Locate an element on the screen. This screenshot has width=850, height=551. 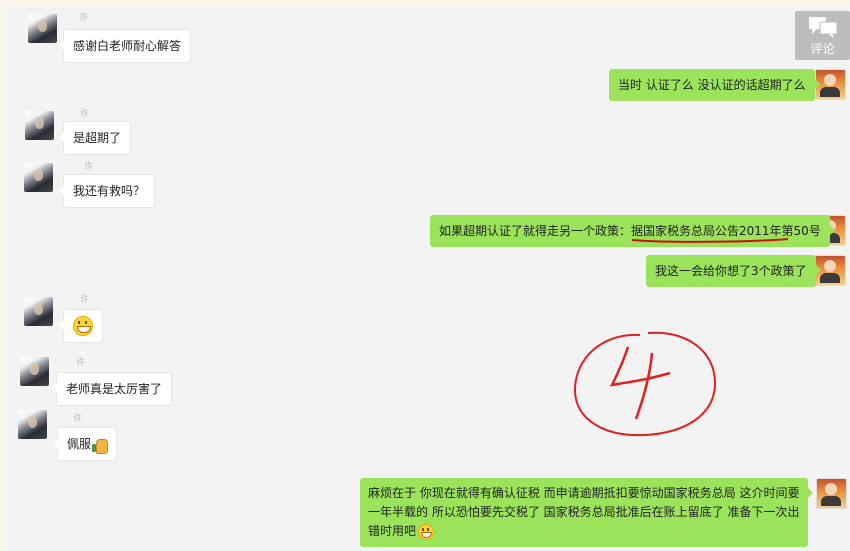
message-text: 我这一会给你想了3个政策了 is located at coordinates (731, 271).